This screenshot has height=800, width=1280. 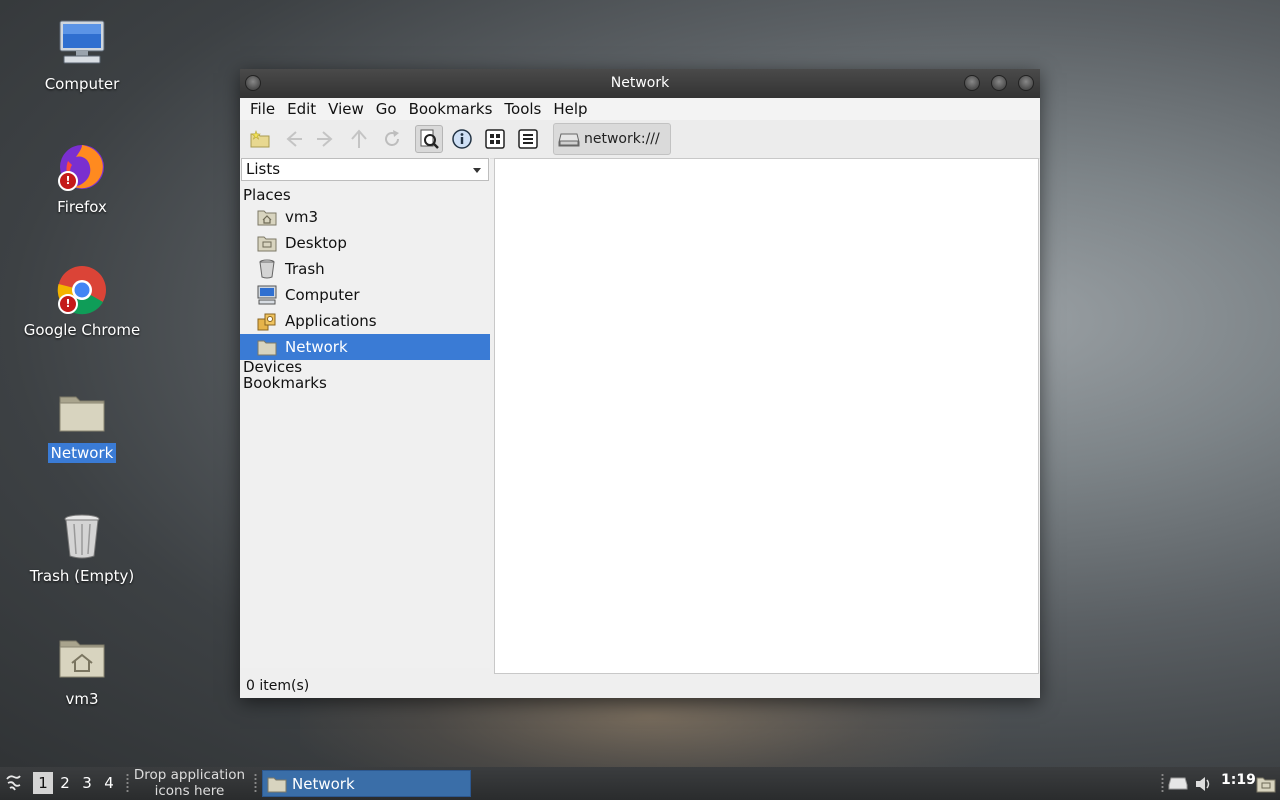 I want to click on minimize-button, so click(x=972, y=83).